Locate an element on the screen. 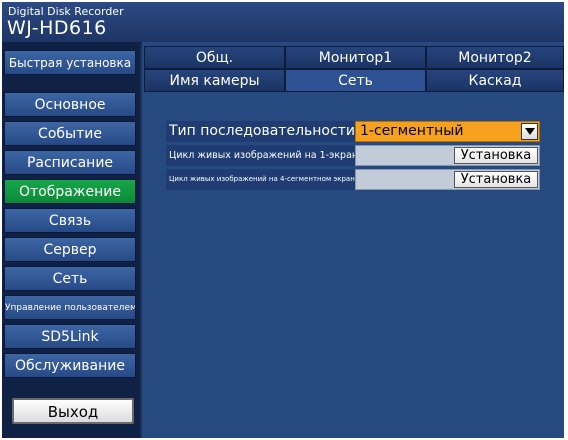 The image size is (568, 440). live-cycle-4-field: Установка is located at coordinates (447, 179).